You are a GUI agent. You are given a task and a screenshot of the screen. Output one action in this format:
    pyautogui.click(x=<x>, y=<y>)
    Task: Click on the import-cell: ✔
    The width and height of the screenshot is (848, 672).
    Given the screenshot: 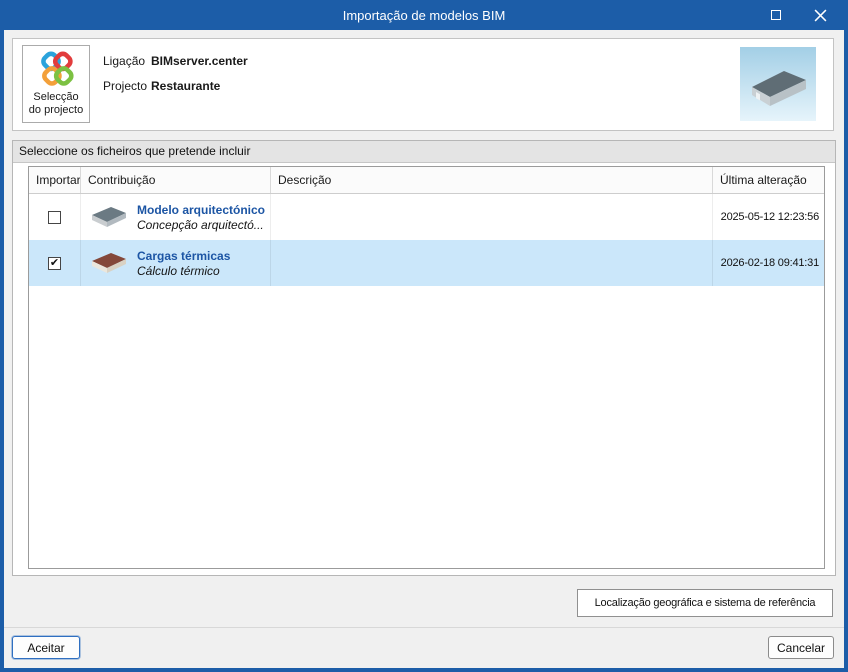 What is the action you would take?
    pyautogui.click(x=55, y=263)
    